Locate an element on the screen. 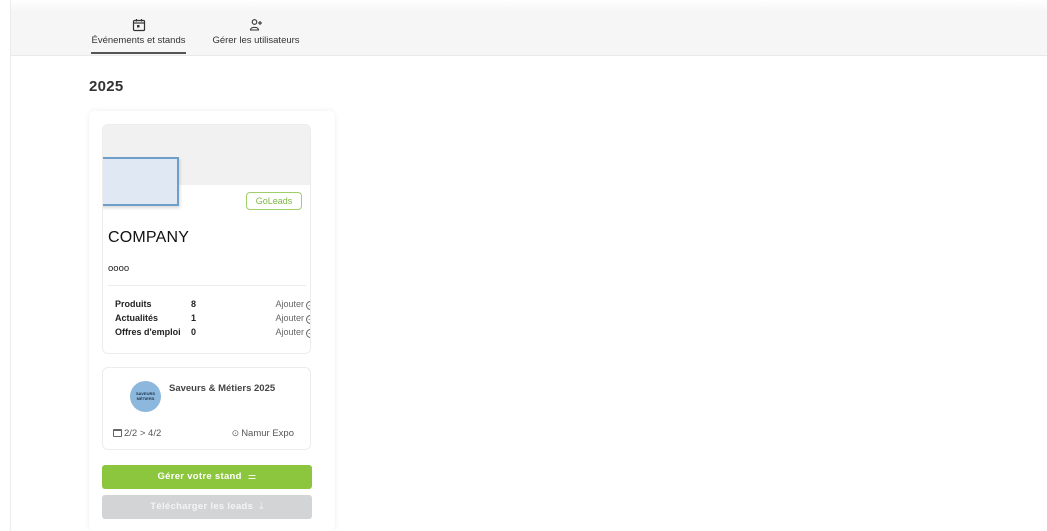 This screenshot has height=531, width=1047. stat-row-news: Actualités 1 Ajouter+ is located at coordinates (212, 320).